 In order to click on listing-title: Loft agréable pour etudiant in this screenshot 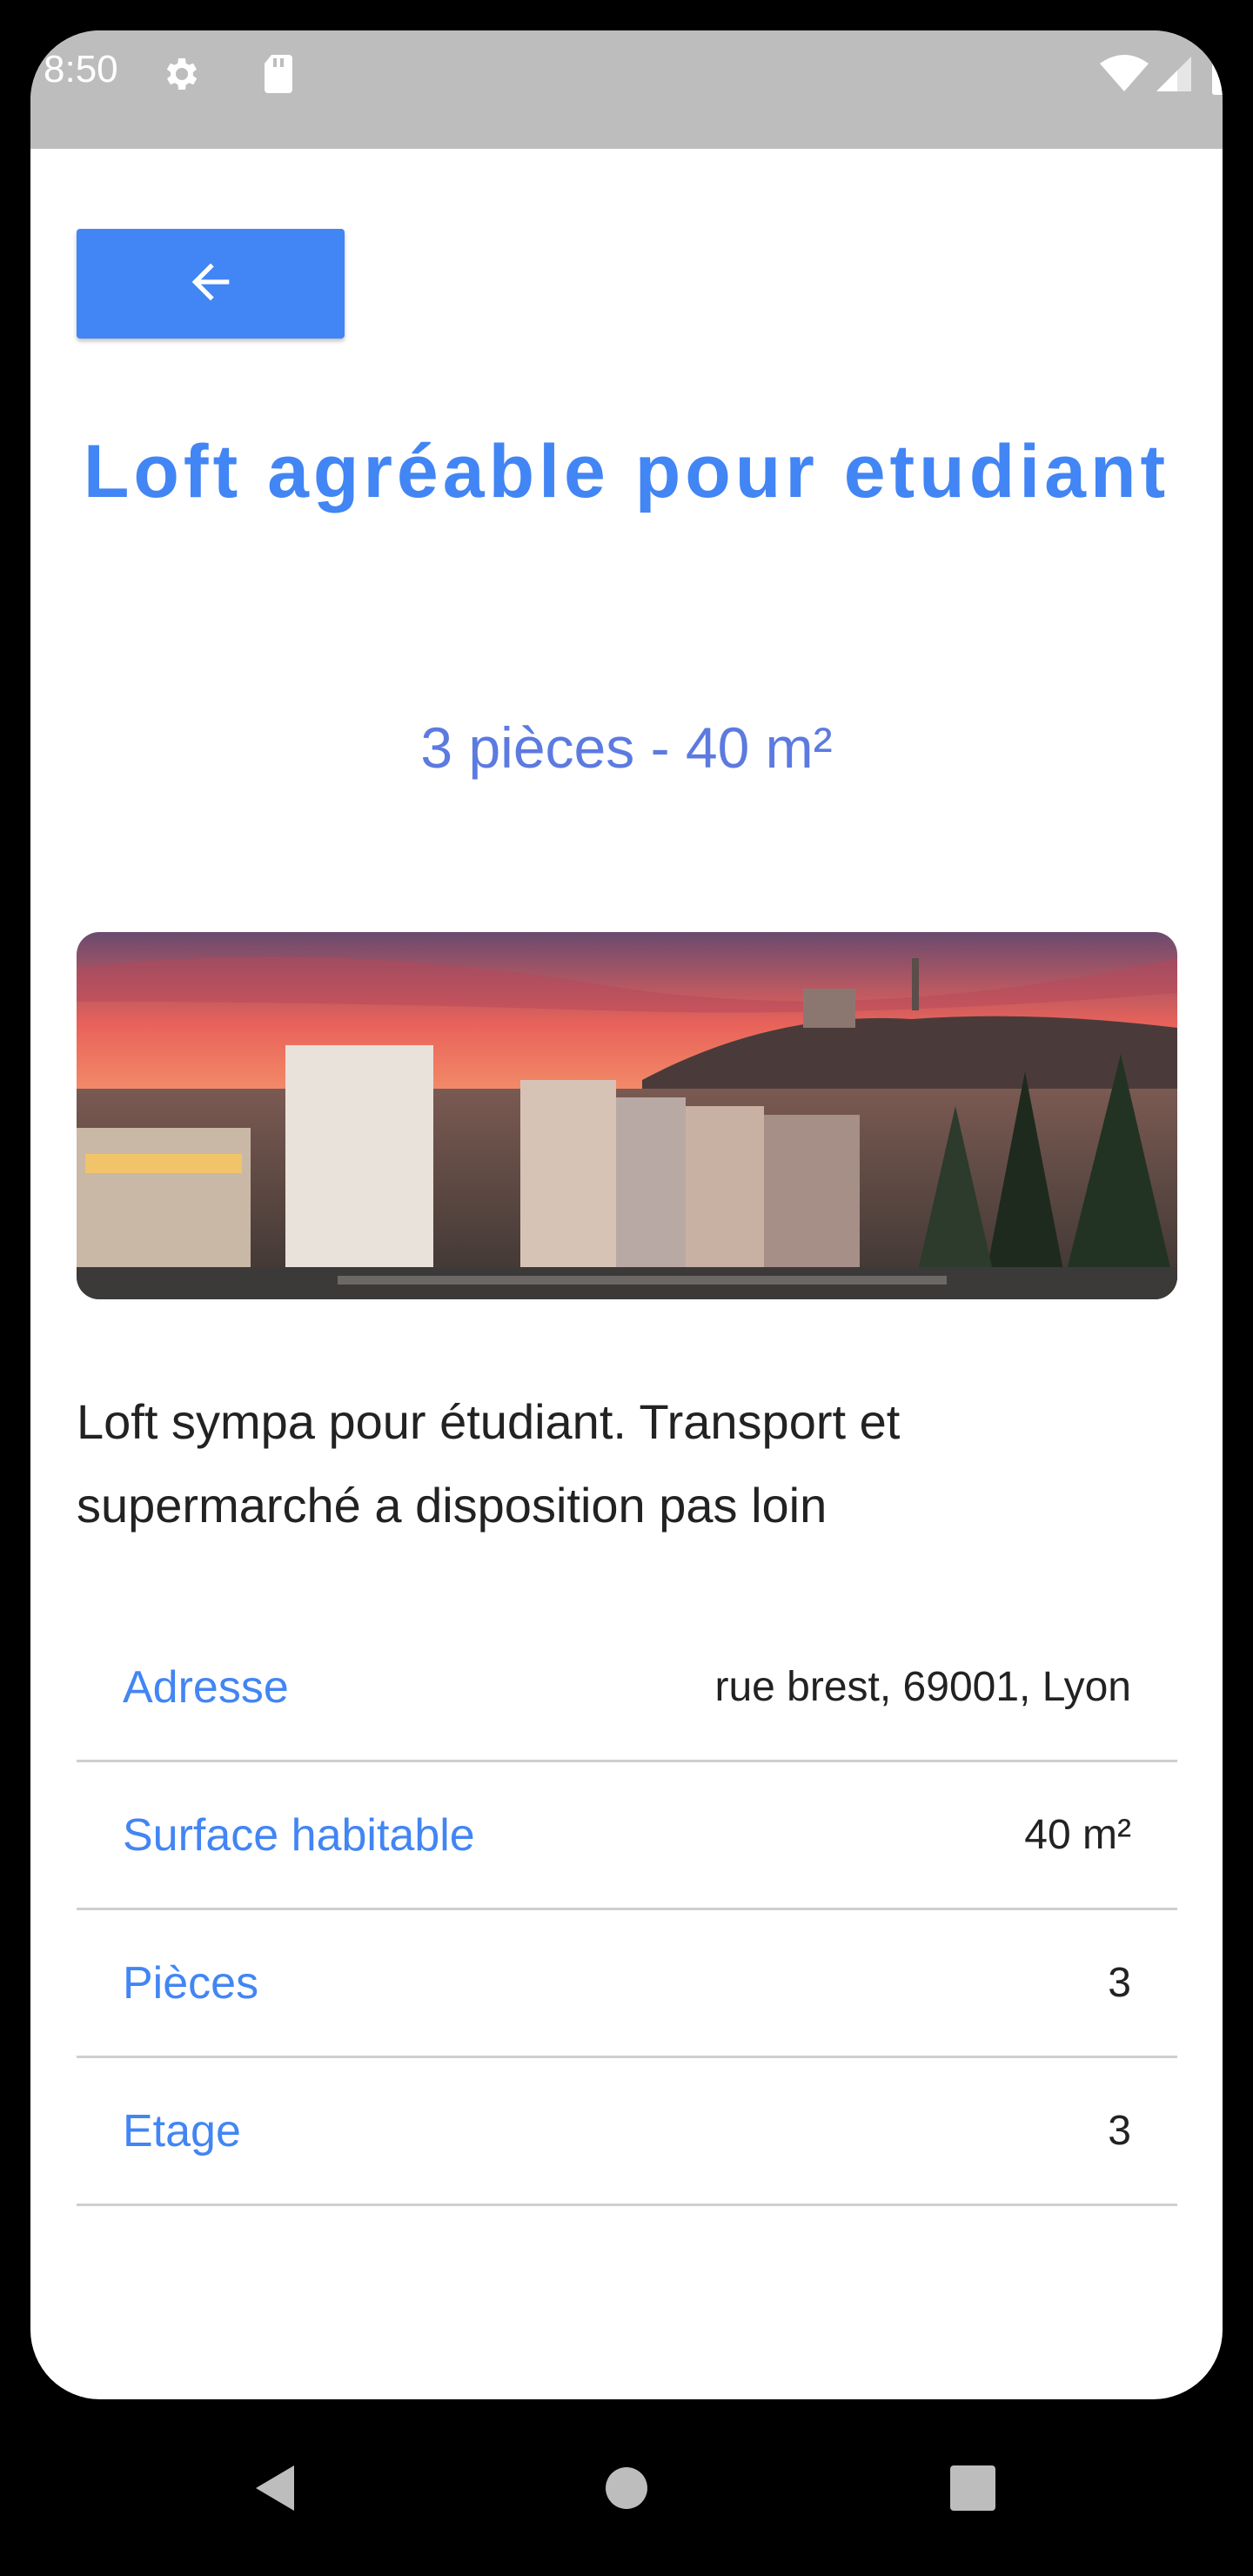, I will do `click(626, 472)`.